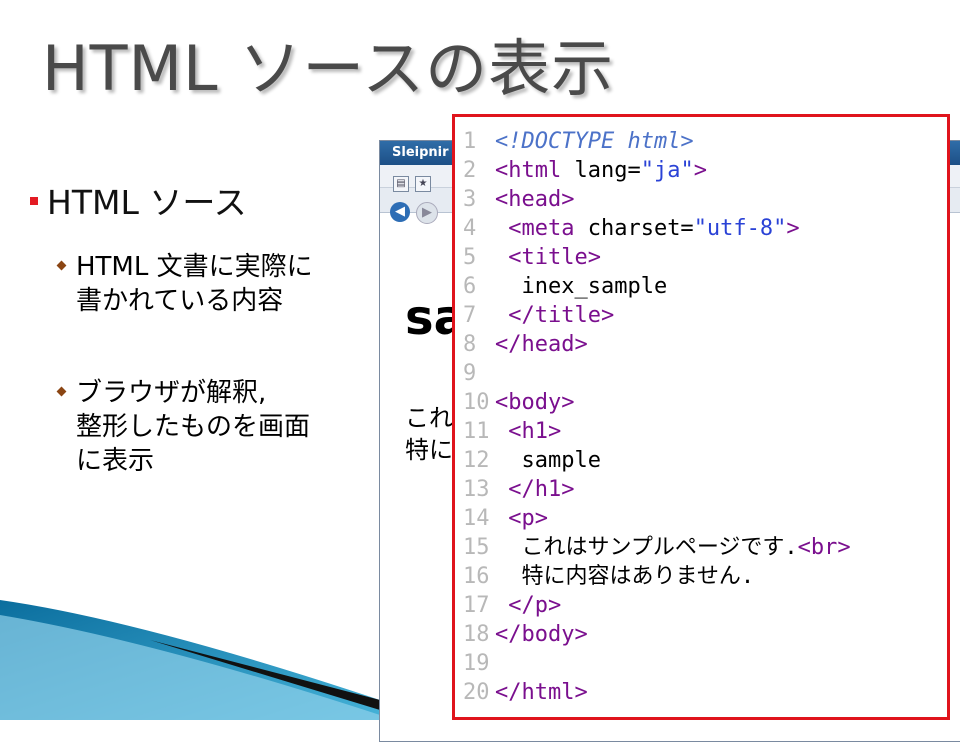 This screenshot has height=742, width=960. What do you see at coordinates (171, 393) in the screenshot?
I see `sub-bullet-line: ブラウザが解釈,` at bounding box center [171, 393].